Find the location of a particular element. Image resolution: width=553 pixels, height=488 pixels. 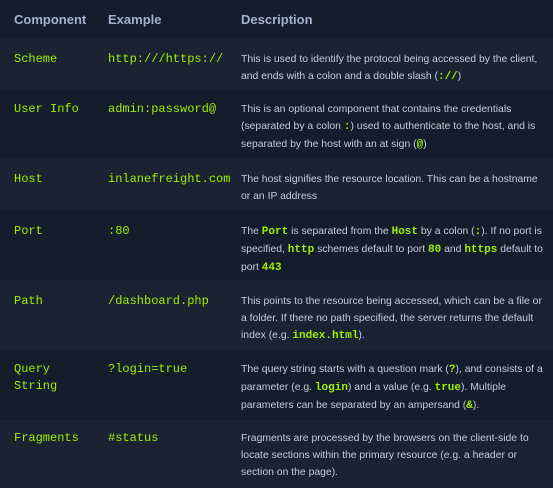

table-header: Component Example Description is located at coordinates (276, 19).